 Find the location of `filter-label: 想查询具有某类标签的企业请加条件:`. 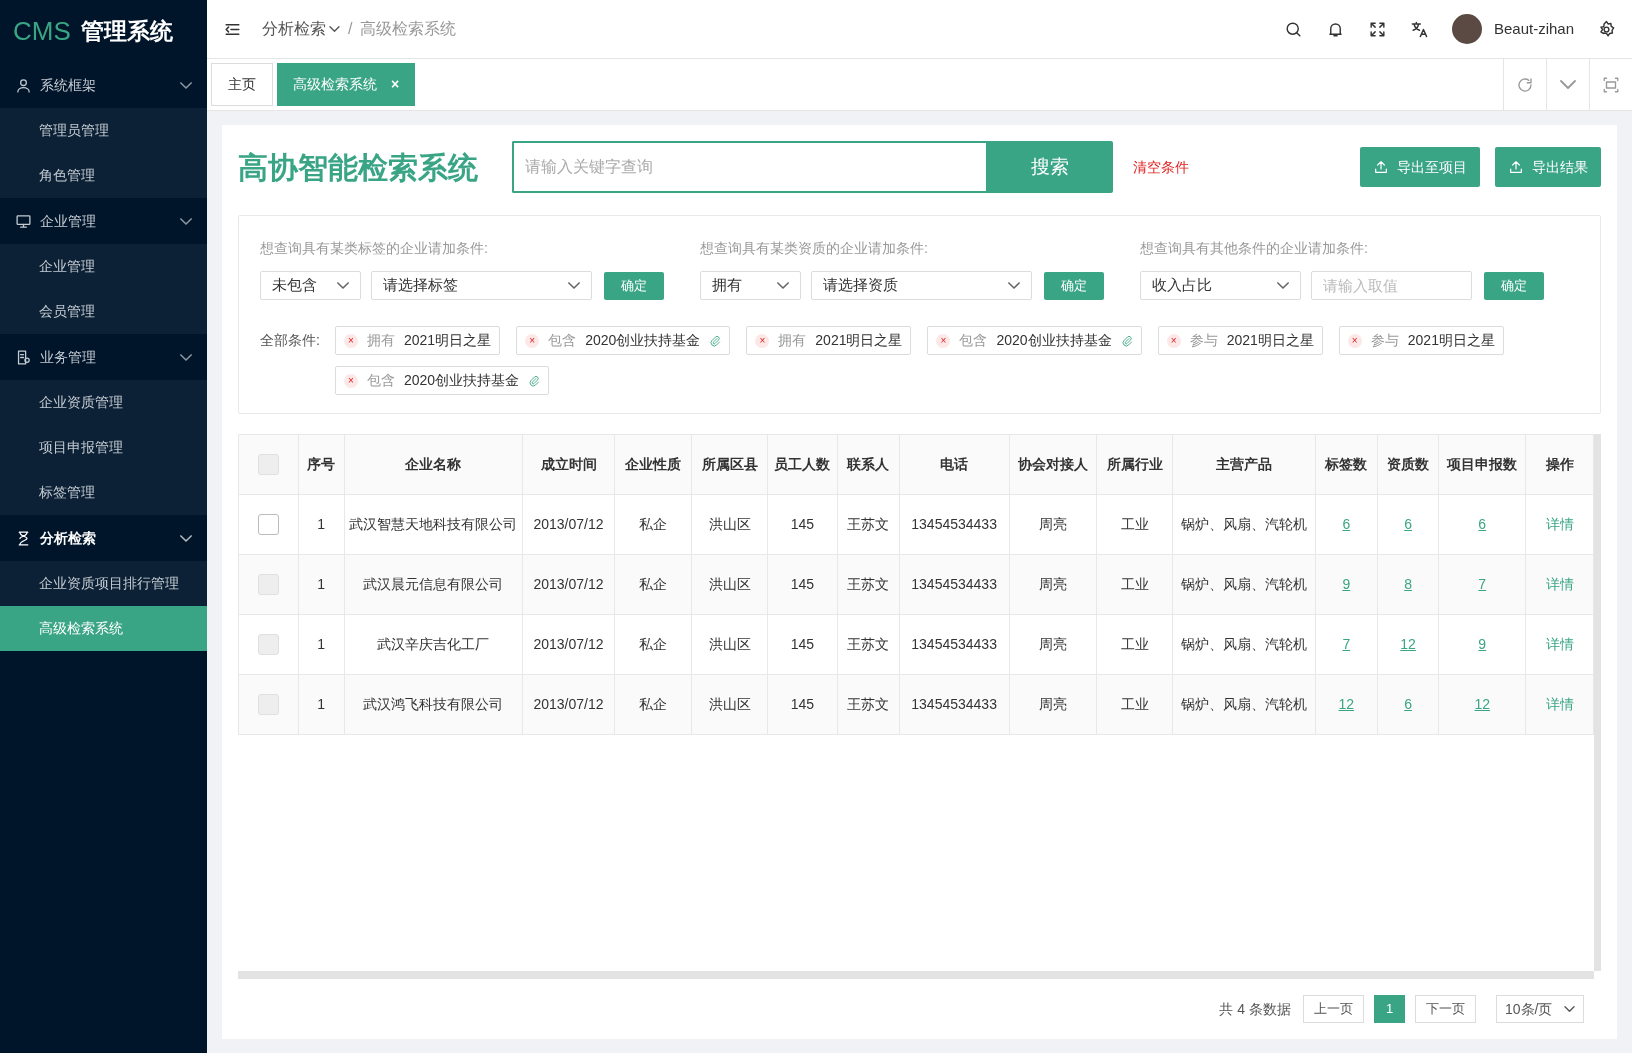

filter-label: 想查询具有某类标签的企业请加条件: is located at coordinates (374, 248).